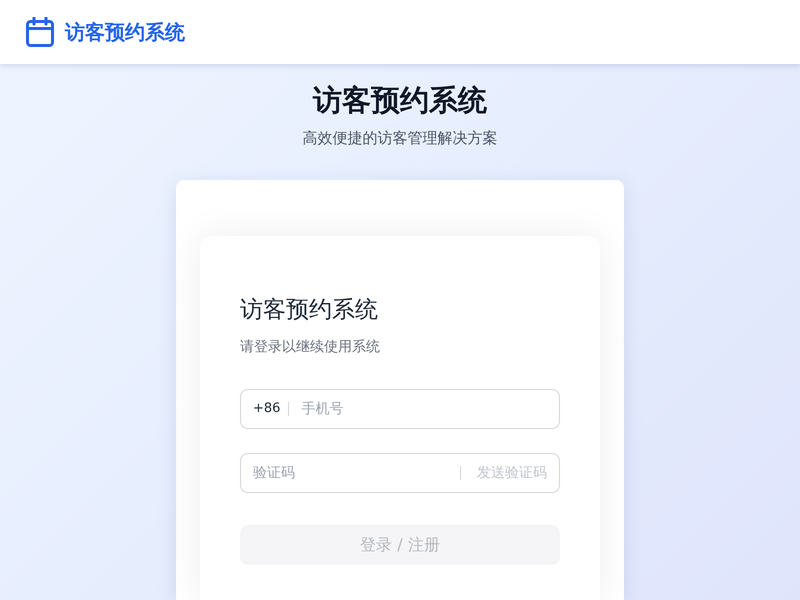 Image resolution: width=800 pixels, height=600 pixels. I want to click on page-title: 访客预约系统, so click(400, 100).